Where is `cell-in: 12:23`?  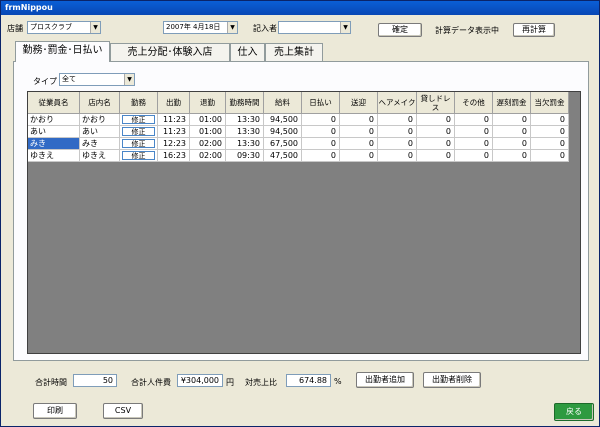
cell-in: 12:23 is located at coordinates (174, 144).